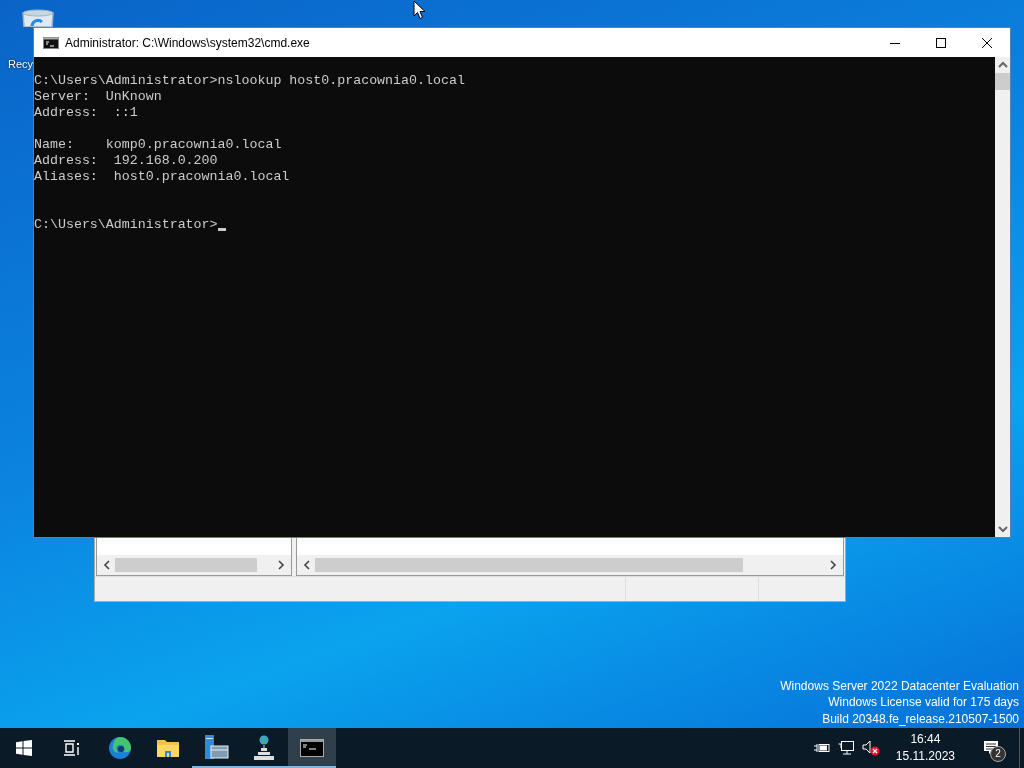  I want to click on mouse-pointer-icon, so click(419, 10).